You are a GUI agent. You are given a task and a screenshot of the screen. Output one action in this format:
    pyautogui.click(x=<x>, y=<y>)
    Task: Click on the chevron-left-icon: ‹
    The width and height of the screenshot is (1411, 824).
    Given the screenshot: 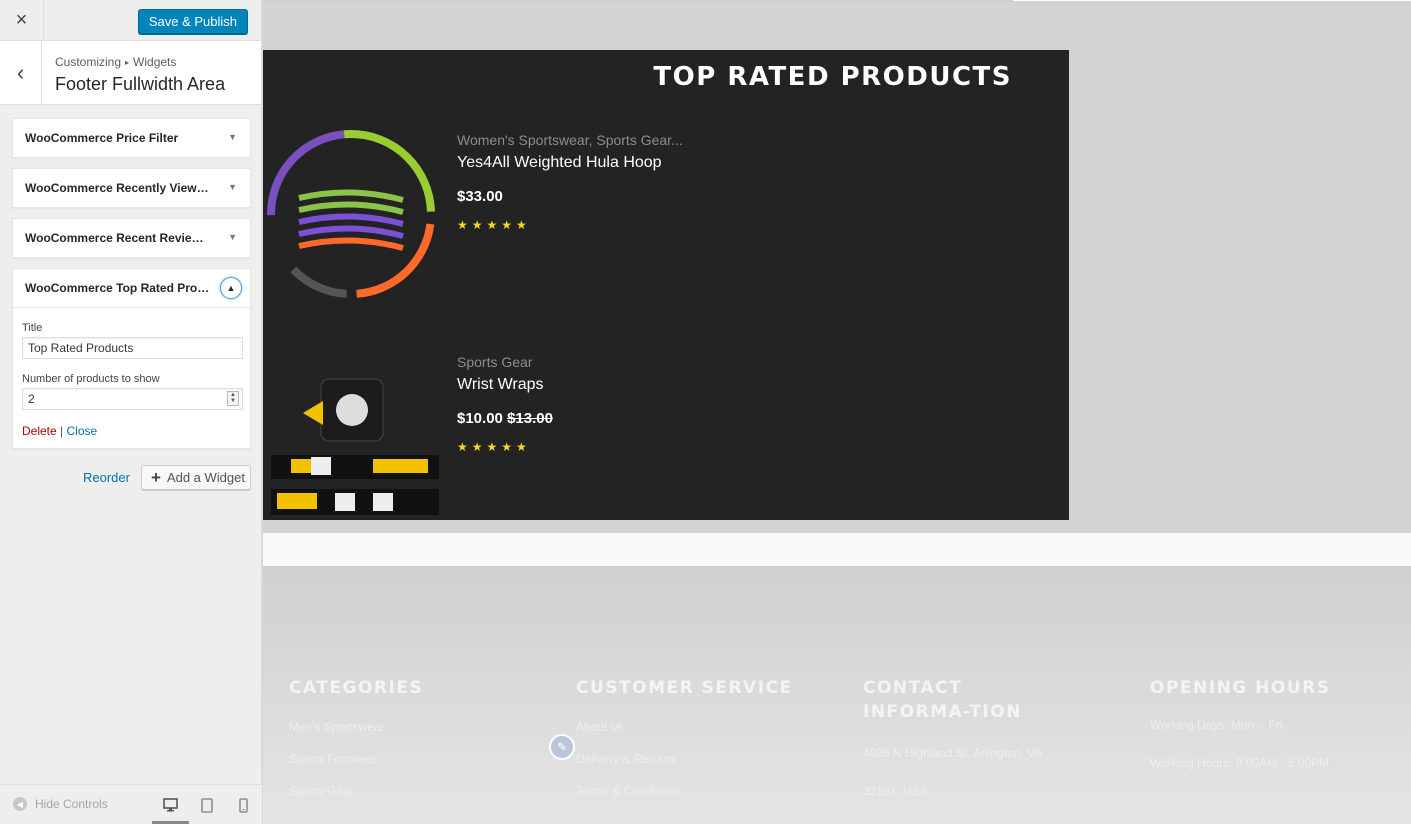 What is the action you would take?
    pyautogui.click(x=20, y=72)
    